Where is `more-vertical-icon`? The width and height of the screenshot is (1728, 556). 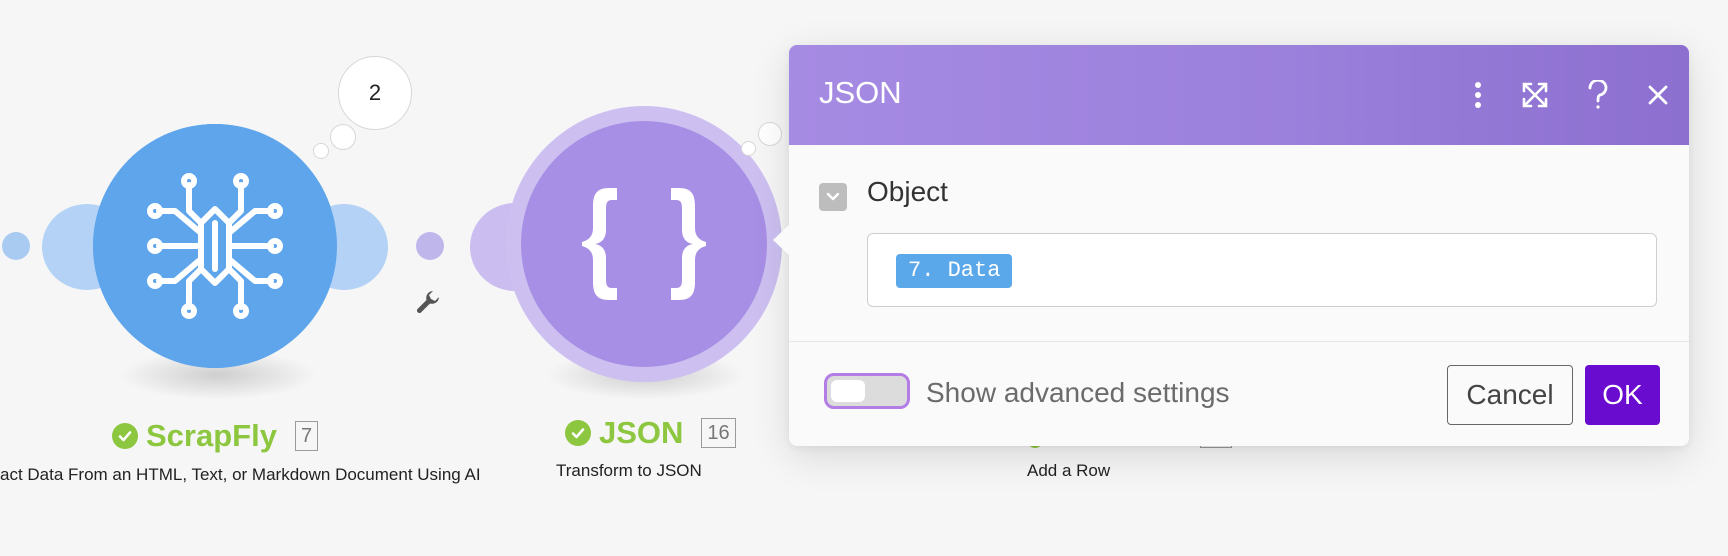 more-vertical-icon is located at coordinates (1478, 95).